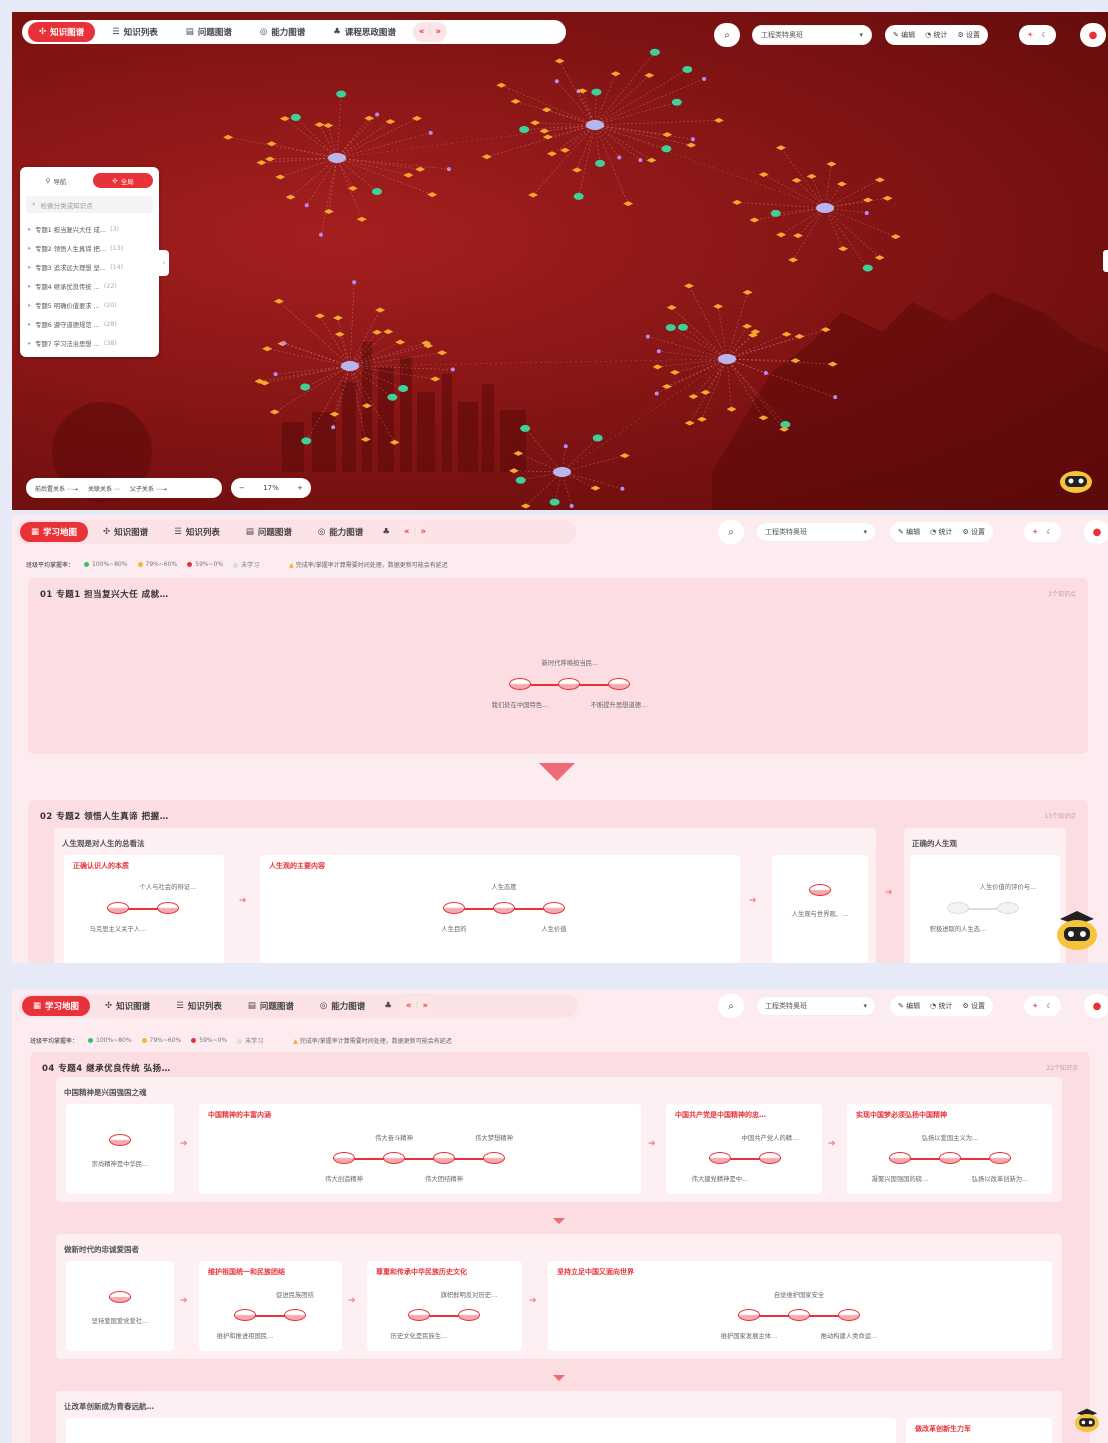  What do you see at coordinates (941, 532) in the screenshot?
I see `stats-button: ◔ 统计` at bounding box center [941, 532].